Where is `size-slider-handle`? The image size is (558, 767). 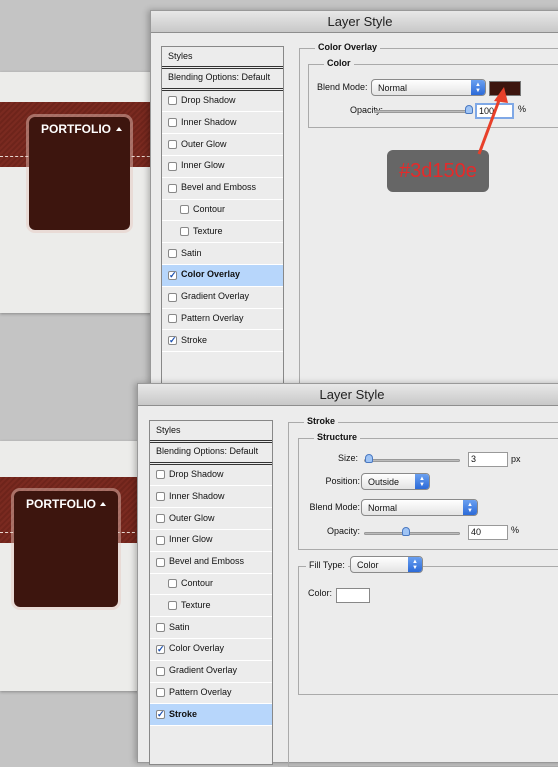 size-slider-handle is located at coordinates (369, 458).